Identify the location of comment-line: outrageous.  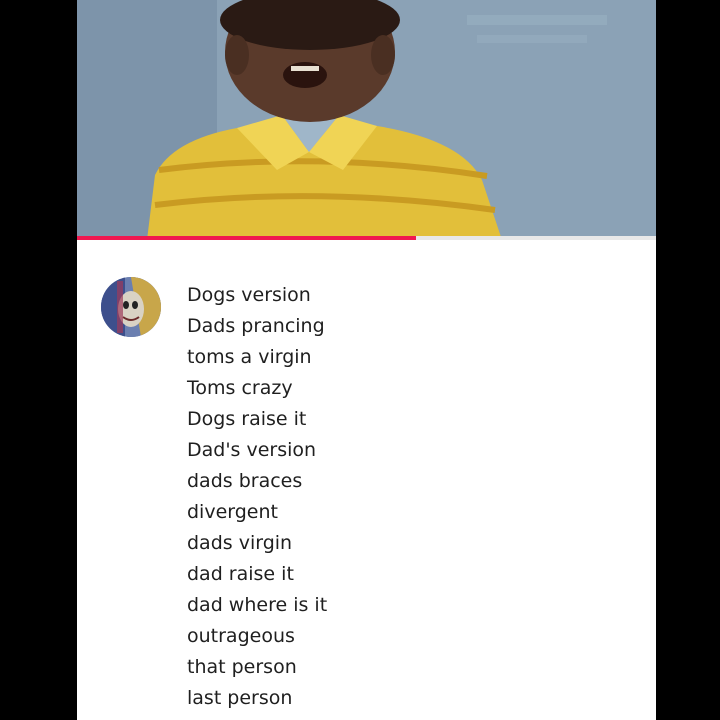
(241, 636).